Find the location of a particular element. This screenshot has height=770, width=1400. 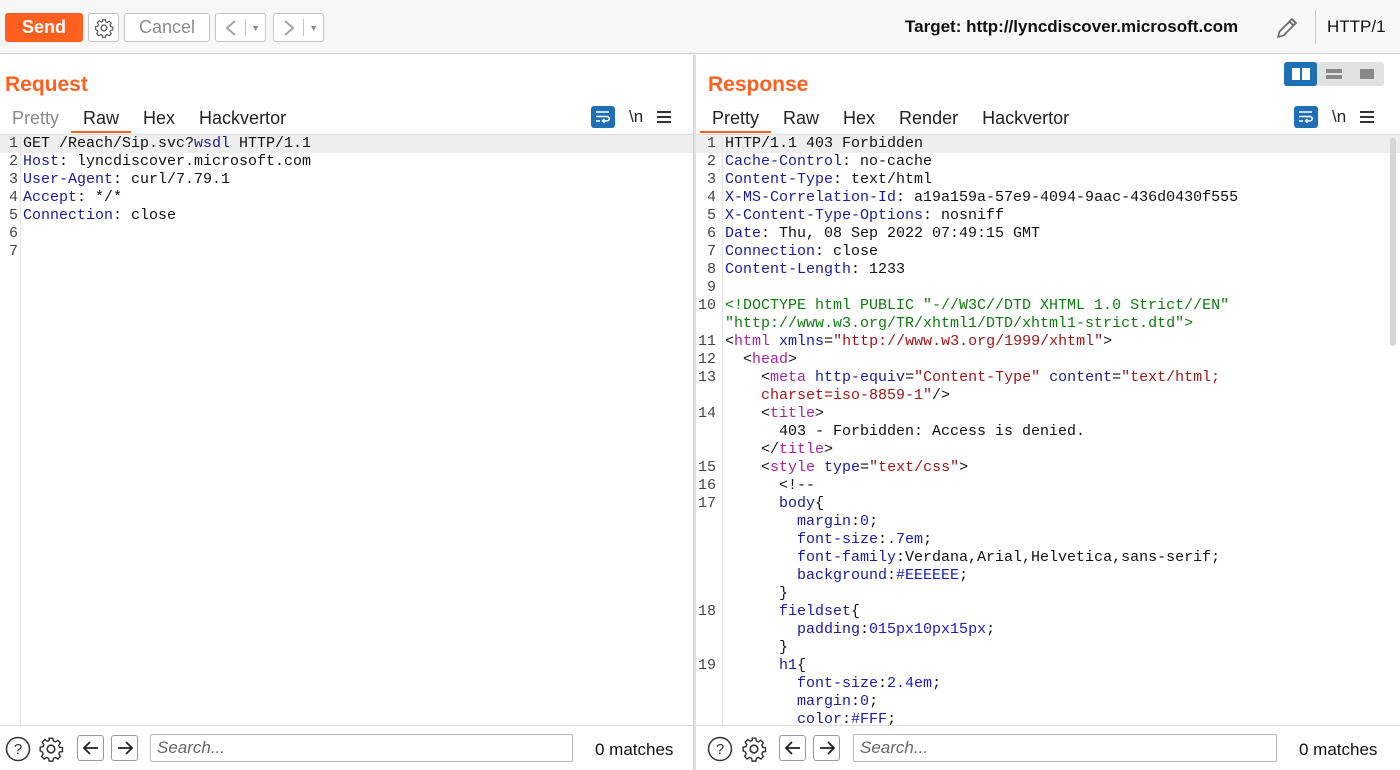

arrow-right-icon is located at coordinates (125, 748).